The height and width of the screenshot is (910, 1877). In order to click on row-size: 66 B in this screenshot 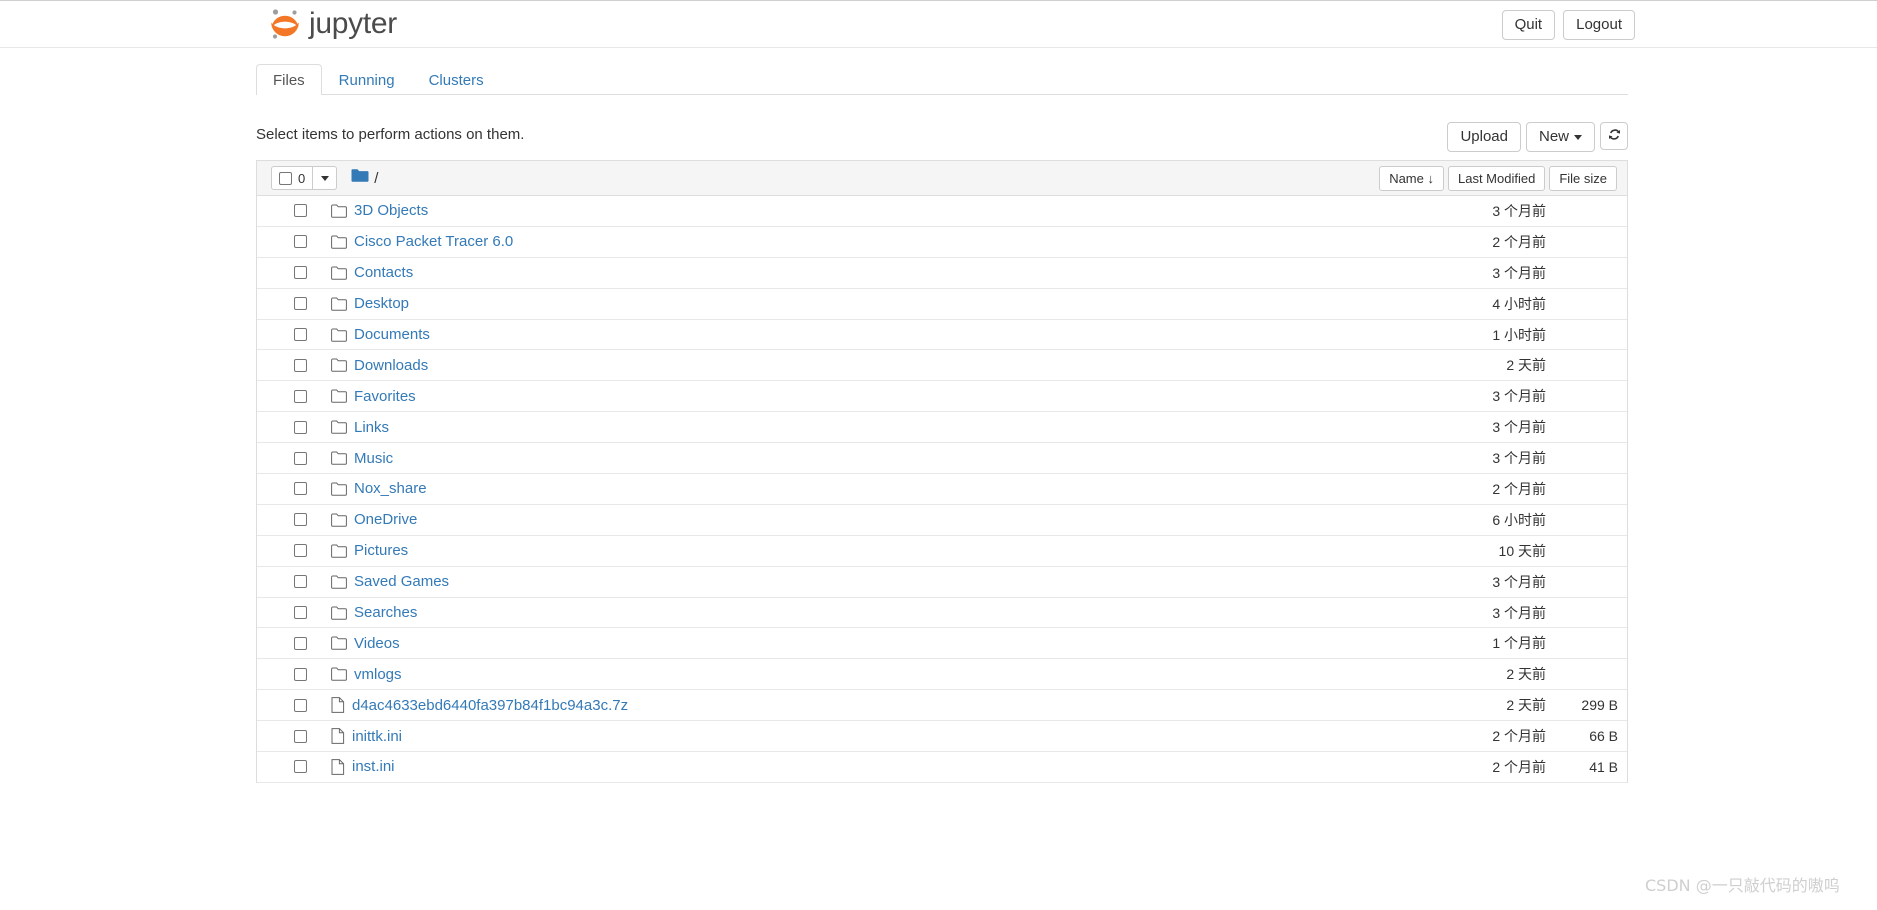, I will do `click(1603, 736)`.